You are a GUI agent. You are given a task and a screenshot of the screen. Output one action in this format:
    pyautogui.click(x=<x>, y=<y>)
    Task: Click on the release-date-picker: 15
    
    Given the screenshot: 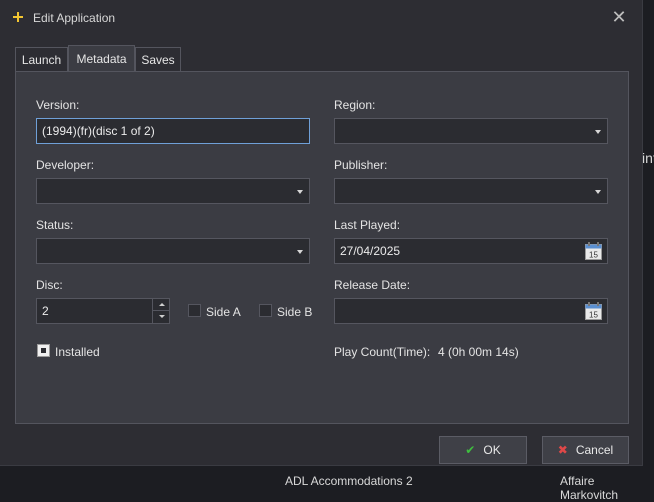 What is the action you would take?
    pyautogui.click(x=471, y=311)
    